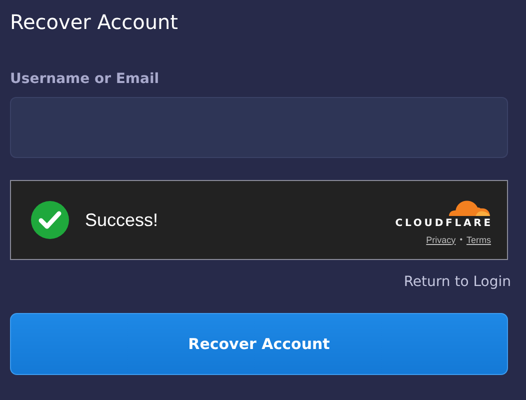 The image size is (526, 400). Describe the element at coordinates (441, 239) in the screenshot. I see `privacy-link: Privacy` at that location.